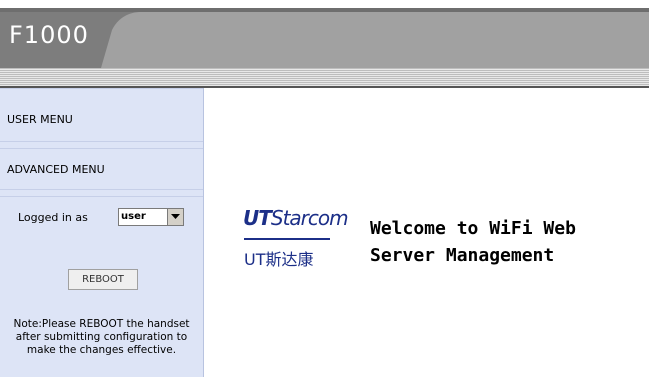 The height and width of the screenshot is (377, 649). Describe the element at coordinates (257, 218) in the screenshot. I see `logo-ut-text: UT` at that location.